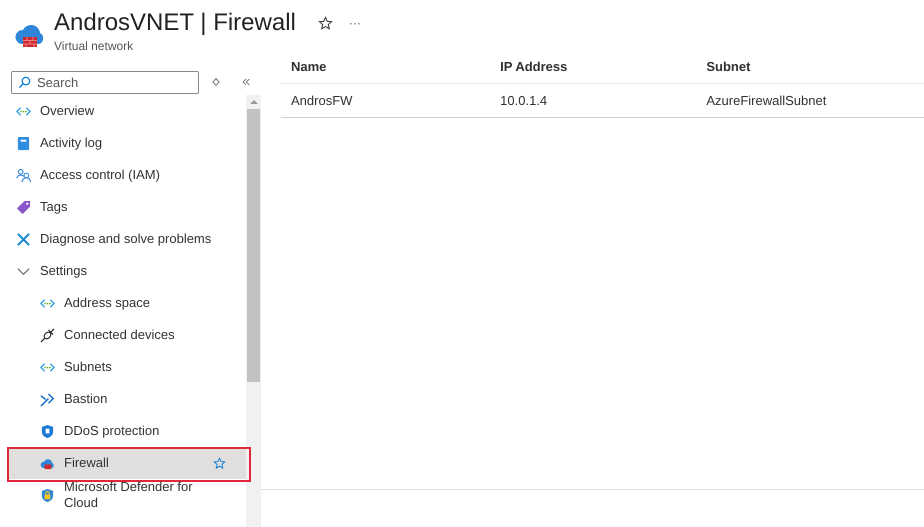  Describe the element at coordinates (23, 175) in the screenshot. I see `people-icon` at that location.